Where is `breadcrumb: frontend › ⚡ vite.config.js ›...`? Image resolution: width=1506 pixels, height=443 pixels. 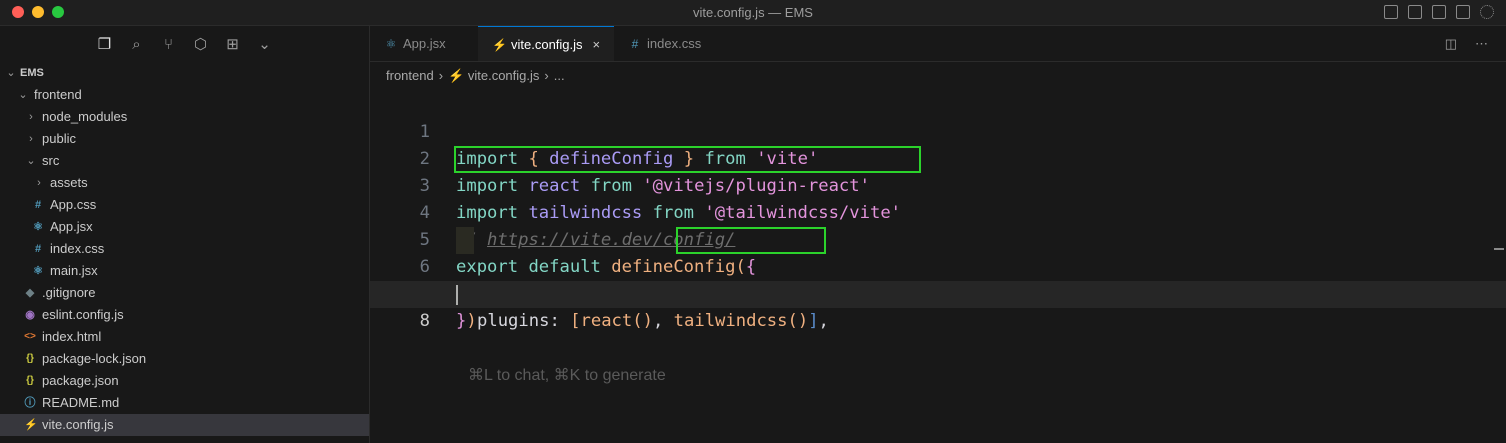
breadcrumb: frontend › ⚡ vite.config.js ›... is located at coordinates (938, 76).